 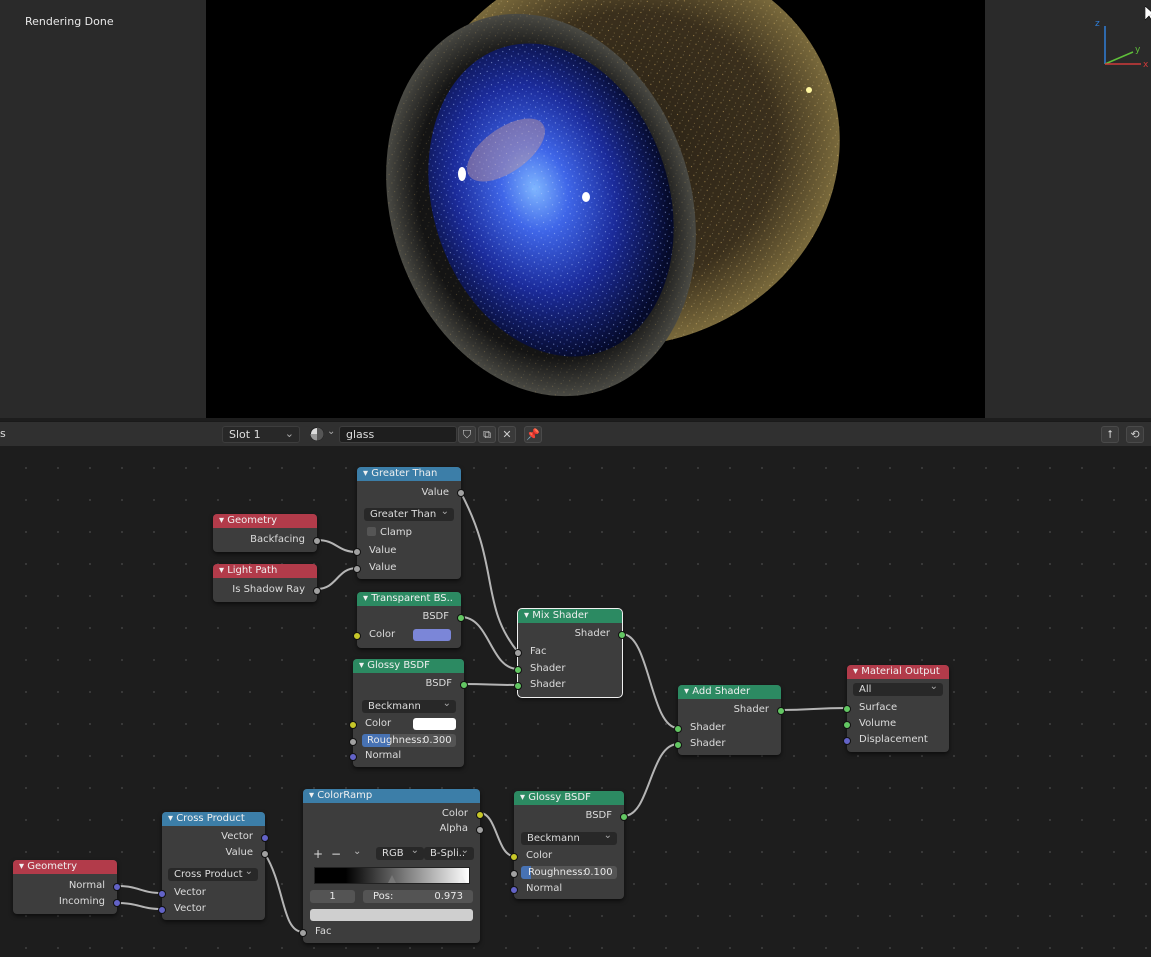 I want to click on fake-user-shield-icon: ⛉, so click(x=467, y=434).